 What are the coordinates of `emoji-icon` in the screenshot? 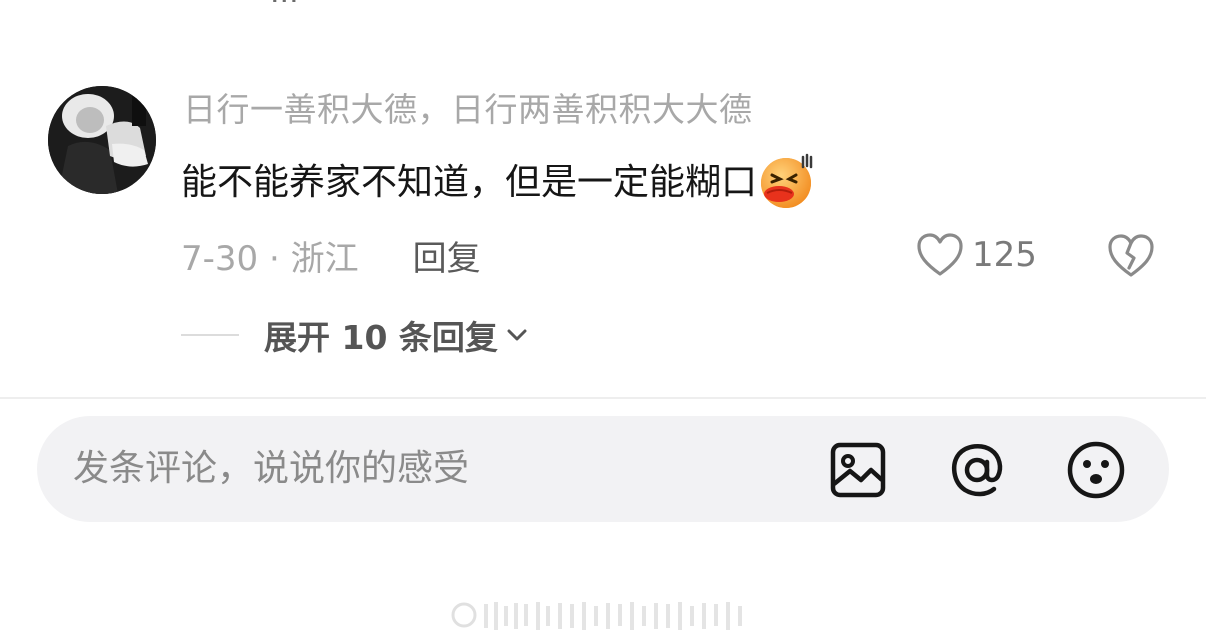 It's located at (1096, 470).